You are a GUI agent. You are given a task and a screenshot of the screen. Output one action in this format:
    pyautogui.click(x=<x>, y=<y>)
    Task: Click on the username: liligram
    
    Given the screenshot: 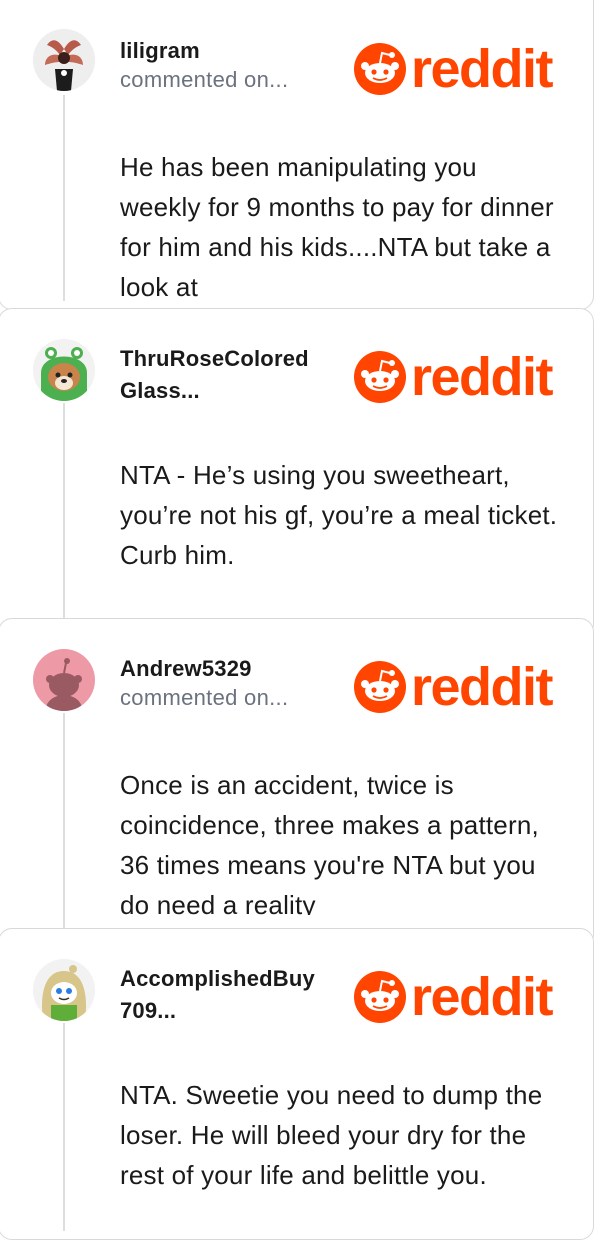 What is the action you would take?
    pyautogui.click(x=235, y=51)
    